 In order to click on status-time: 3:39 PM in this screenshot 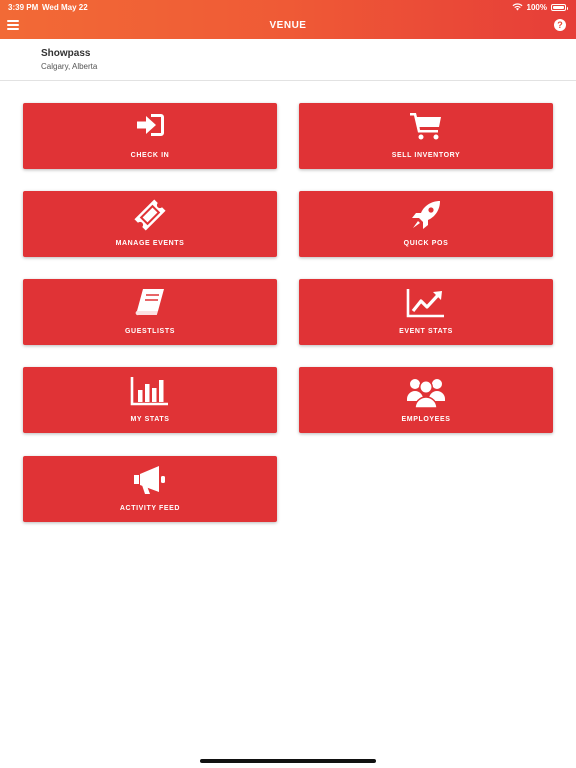, I will do `click(23, 7)`.